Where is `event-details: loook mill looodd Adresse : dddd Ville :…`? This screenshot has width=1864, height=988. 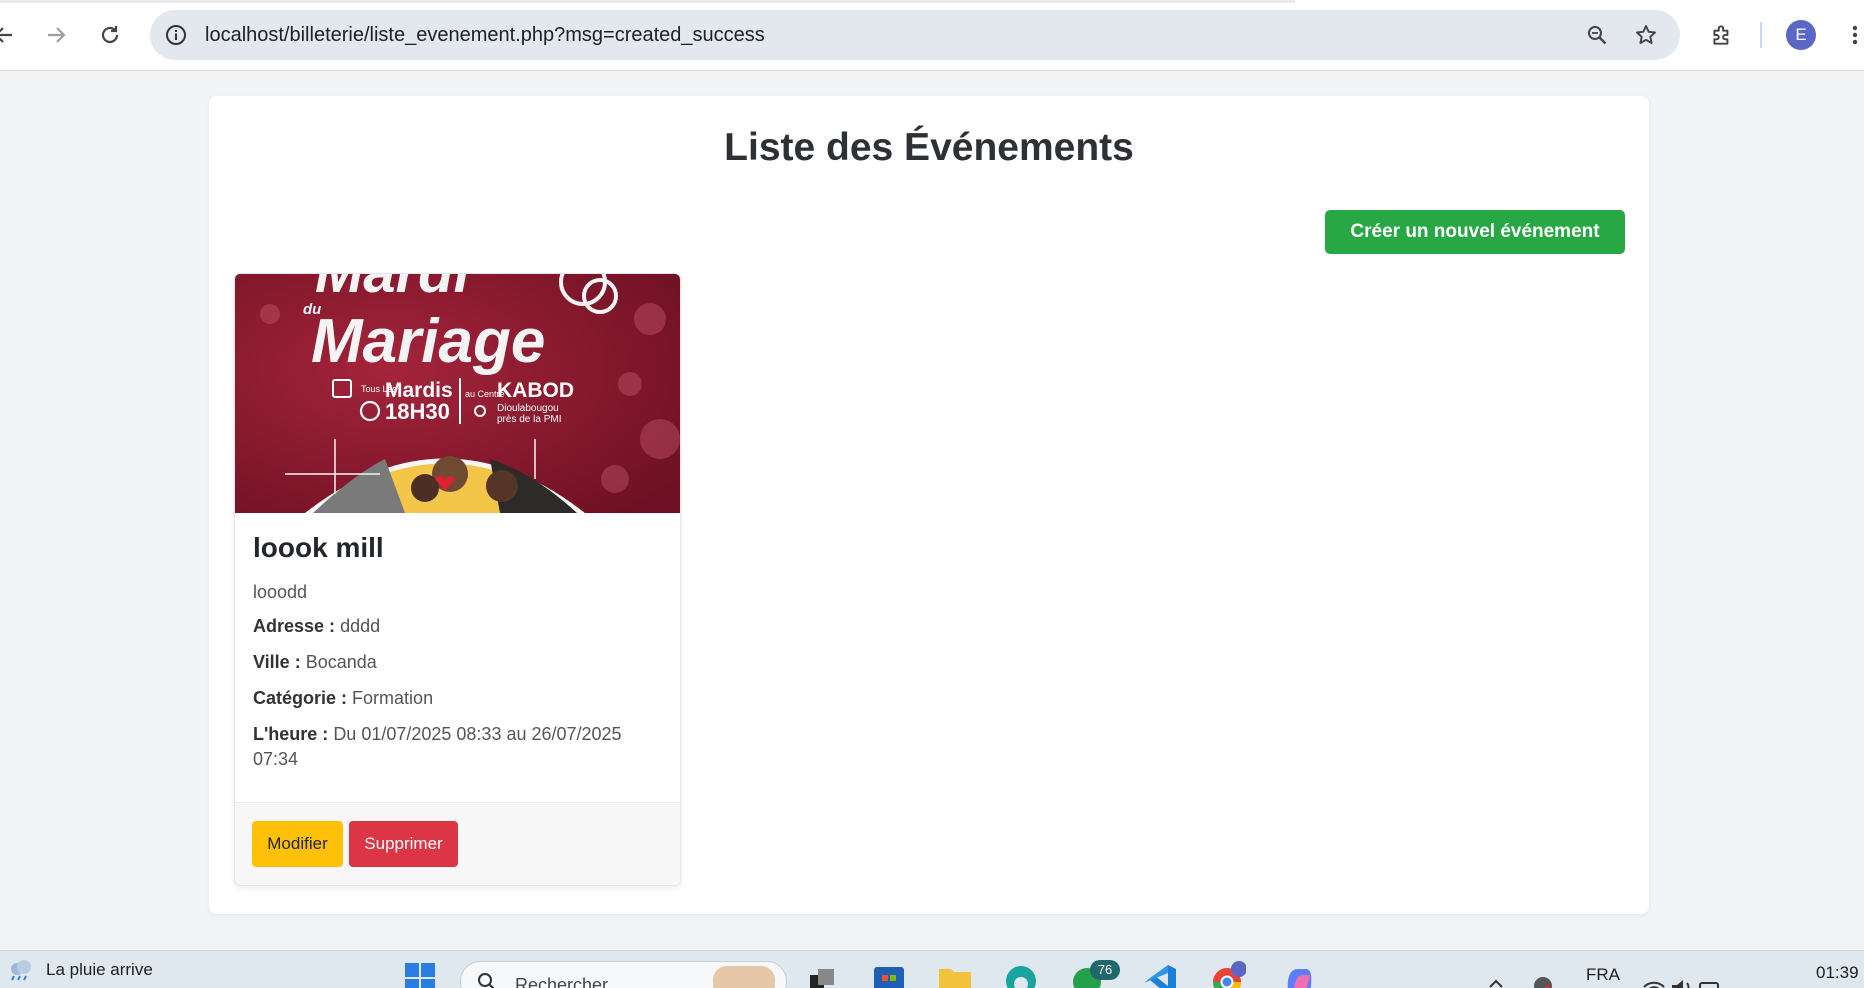 event-details: loook mill looodd Adresse : dddd Ville :… is located at coordinates (458, 657).